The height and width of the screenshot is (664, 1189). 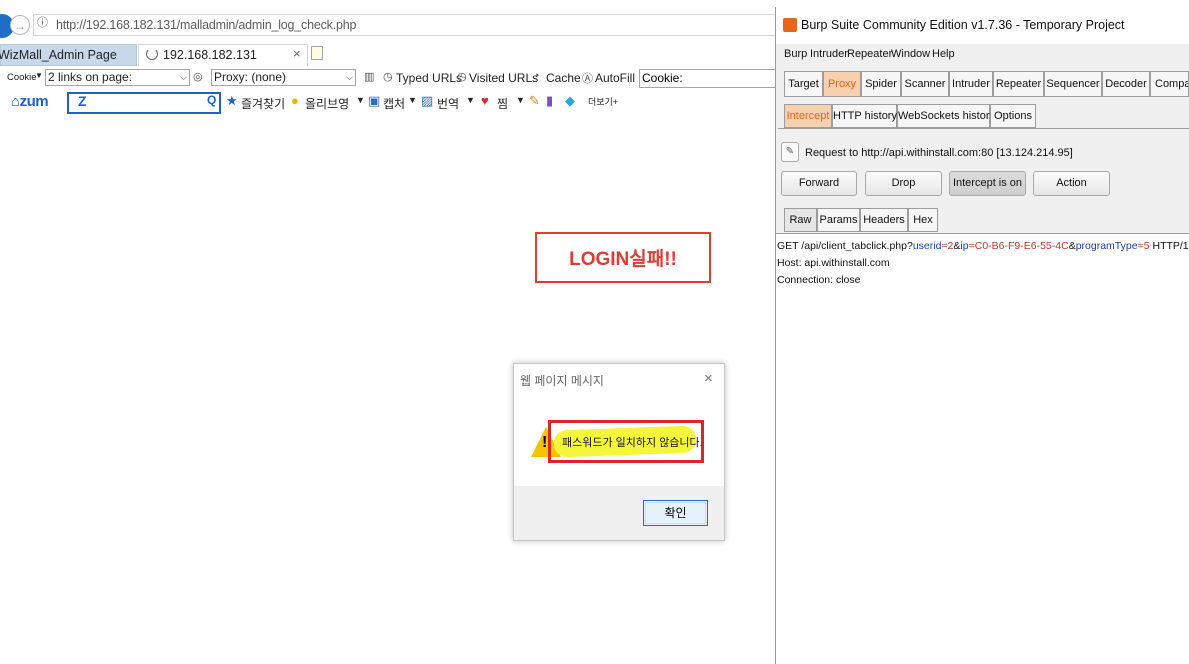 What do you see at coordinates (947, 246) in the screenshot?
I see `param-value: =2` at bounding box center [947, 246].